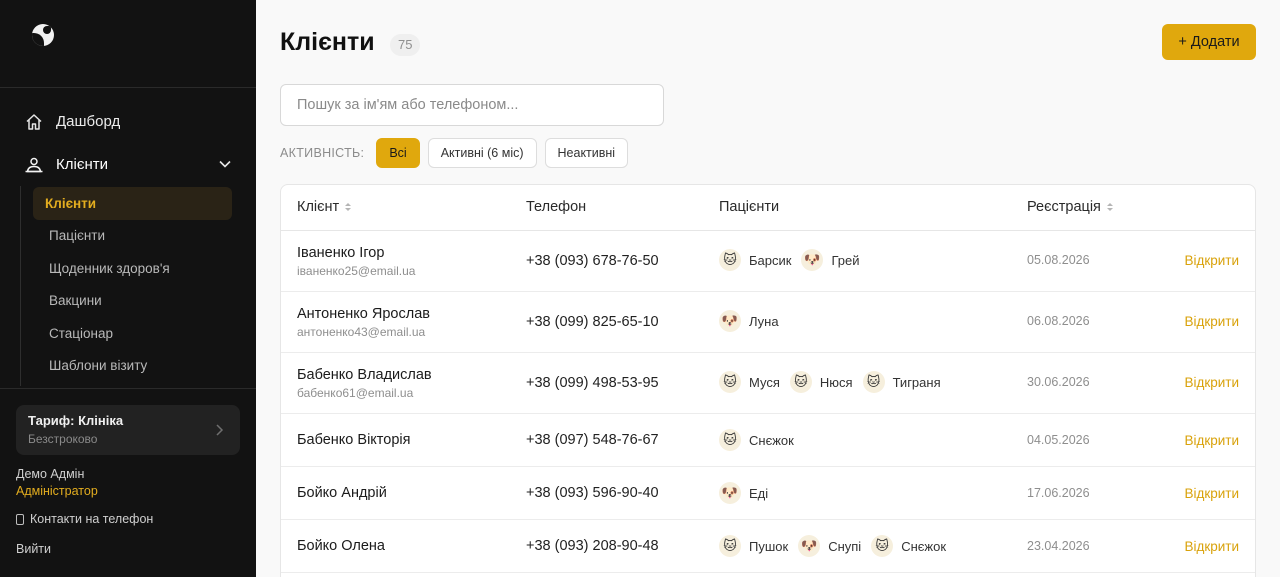 This screenshot has height=577, width=1280. Describe the element at coordinates (764, 382) in the screenshot. I see `patient-name: Муся` at that location.